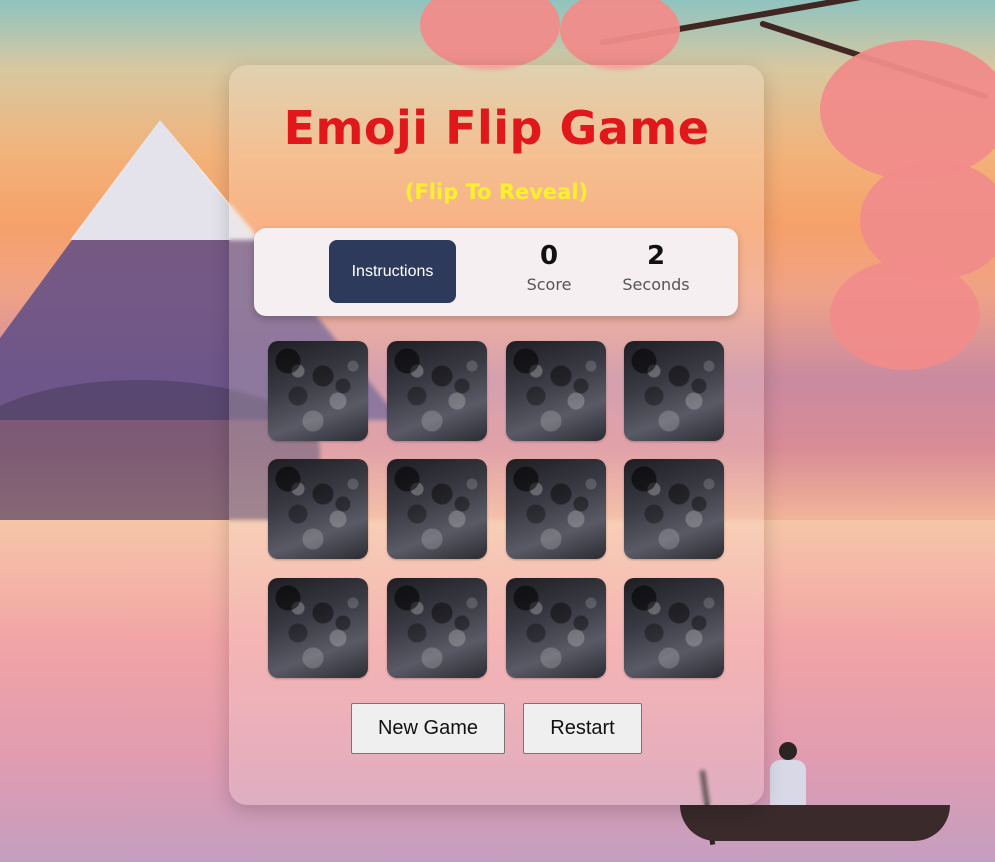 The width and height of the screenshot is (995, 862). I want to click on seconds-value: 2, so click(656, 256).